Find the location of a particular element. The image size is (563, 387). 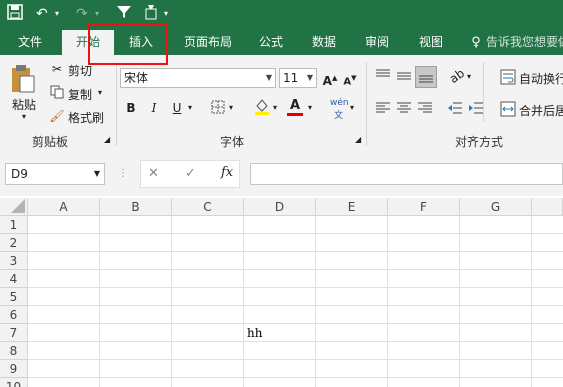

align-left-icon is located at coordinates (383, 109).